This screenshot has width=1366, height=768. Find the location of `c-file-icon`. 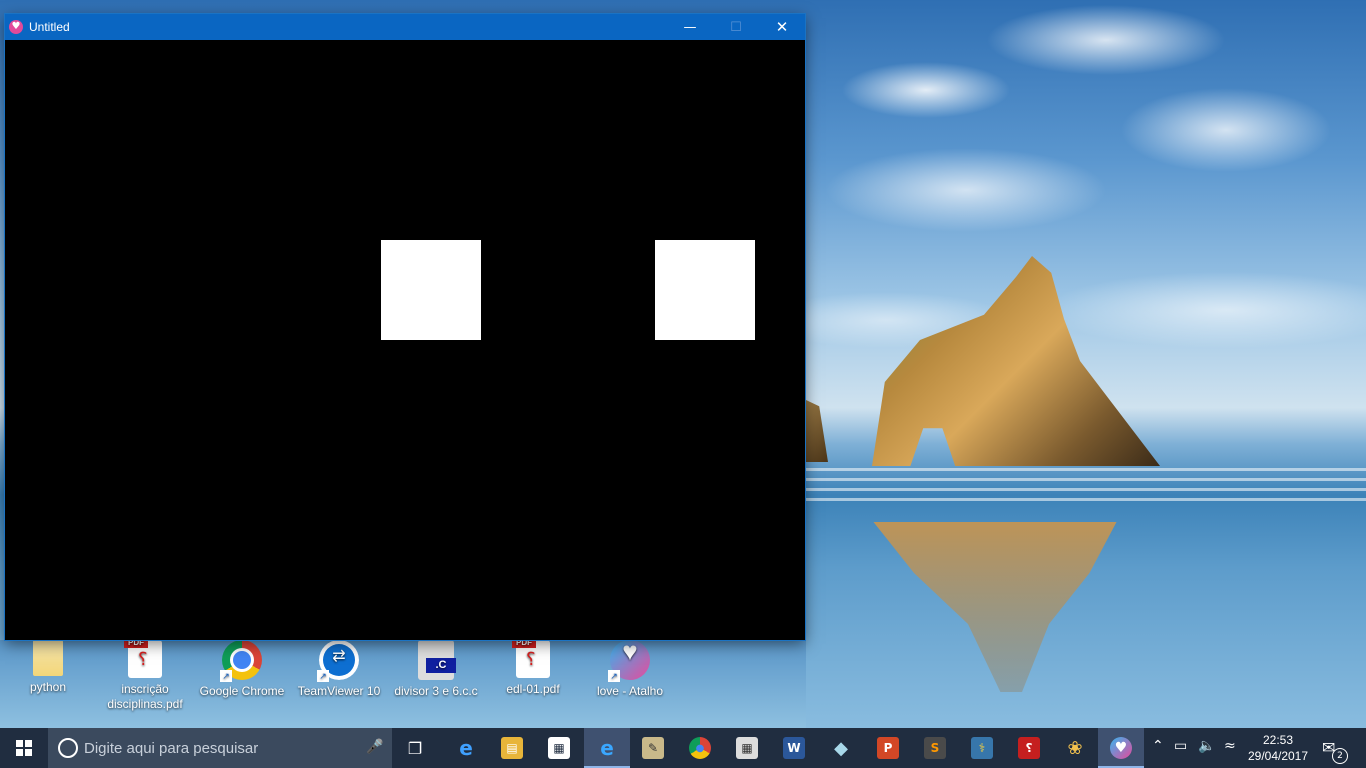

c-file-icon is located at coordinates (437, 660).